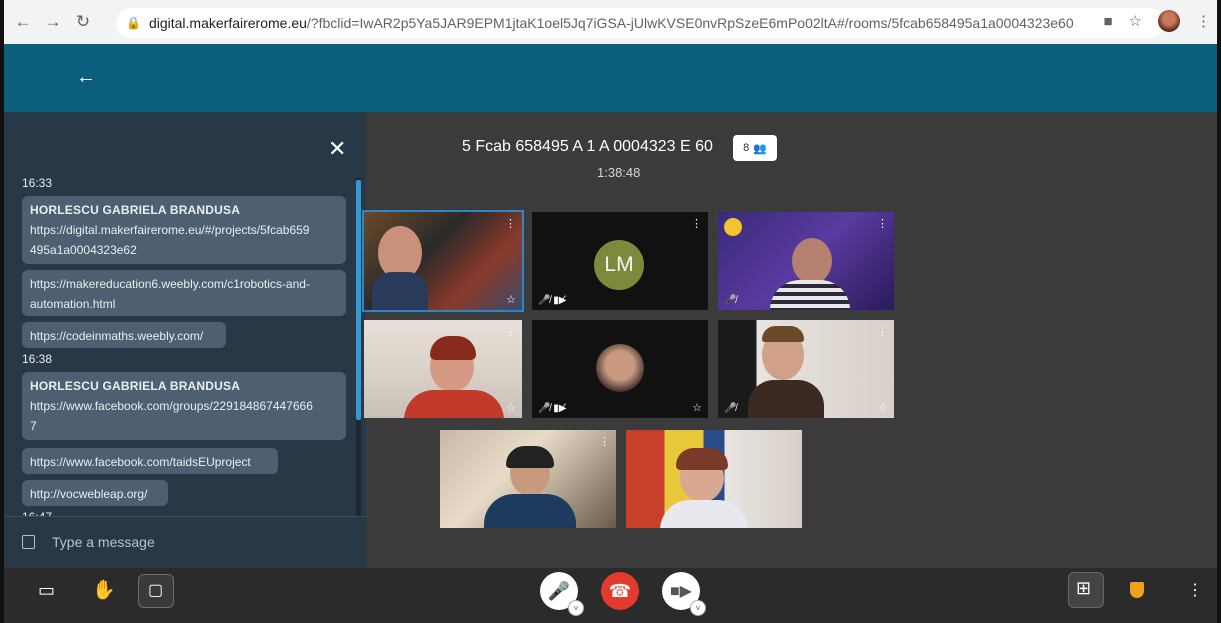 This screenshot has height=623, width=1221. What do you see at coordinates (733, 227) in the screenshot?
I see `speaker-indicator-icon` at bounding box center [733, 227].